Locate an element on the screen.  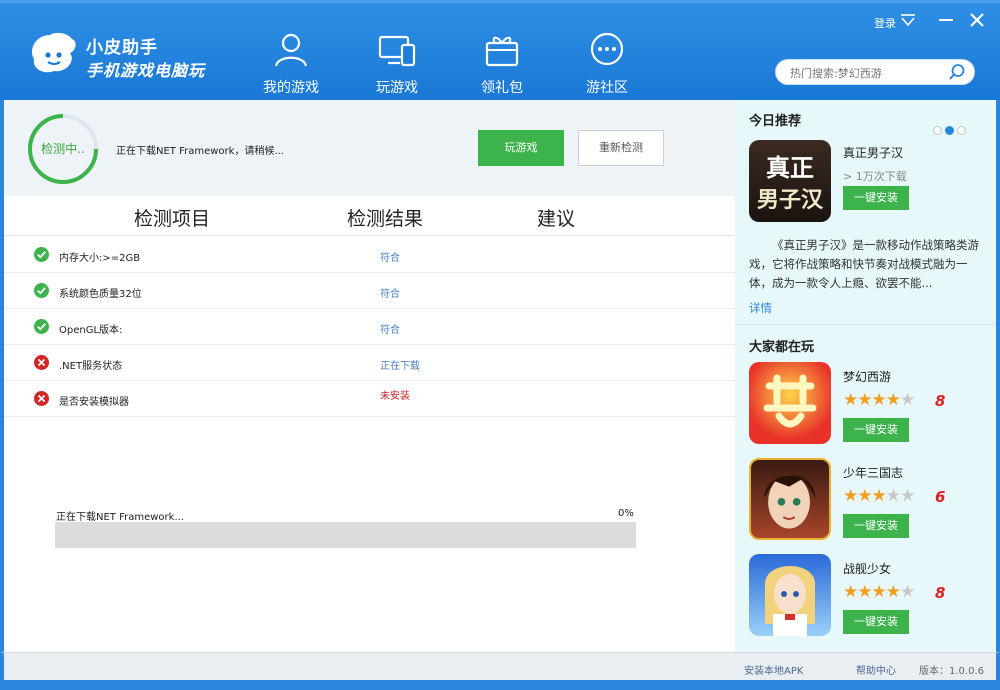
nav-label: 领礼包 is located at coordinates (502, 88).